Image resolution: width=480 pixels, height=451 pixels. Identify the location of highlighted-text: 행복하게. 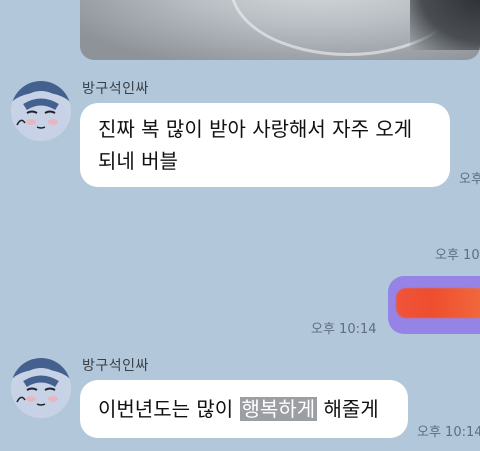
(278, 409).